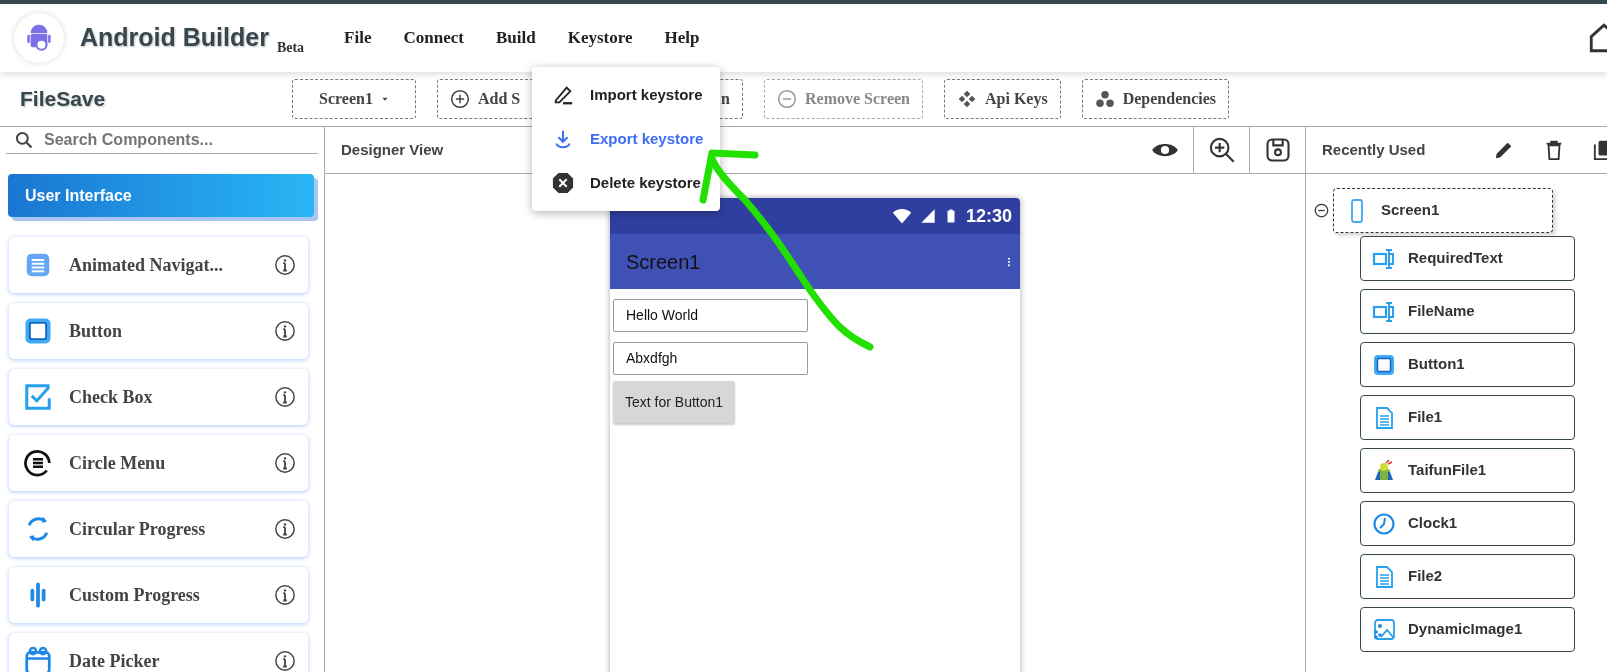  I want to click on project-name: FileSave, so click(63, 99).